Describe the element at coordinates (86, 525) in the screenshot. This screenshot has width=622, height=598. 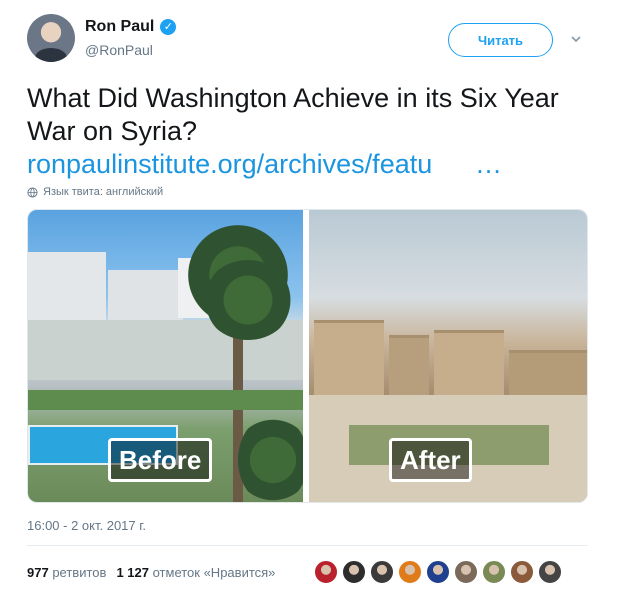
I see `tweet-timestamp: 16:00 - 2 окт. 2017 г.` at that location.